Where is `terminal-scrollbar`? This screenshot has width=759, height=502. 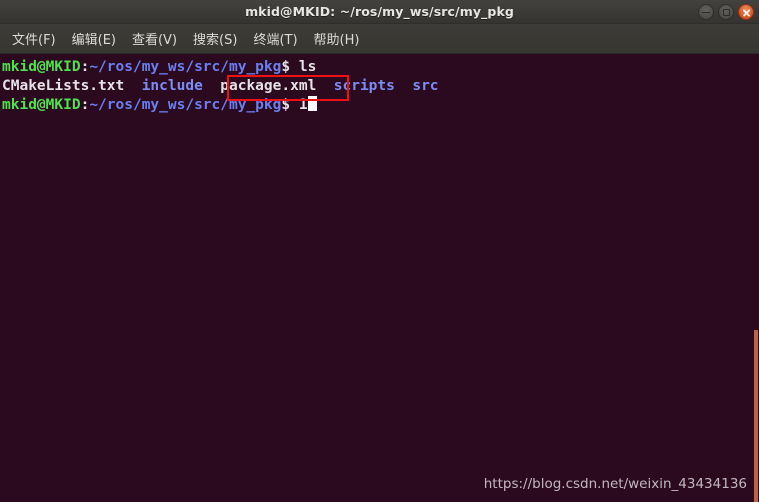
terminal-scrollbar is located at coordinates (756, 278).